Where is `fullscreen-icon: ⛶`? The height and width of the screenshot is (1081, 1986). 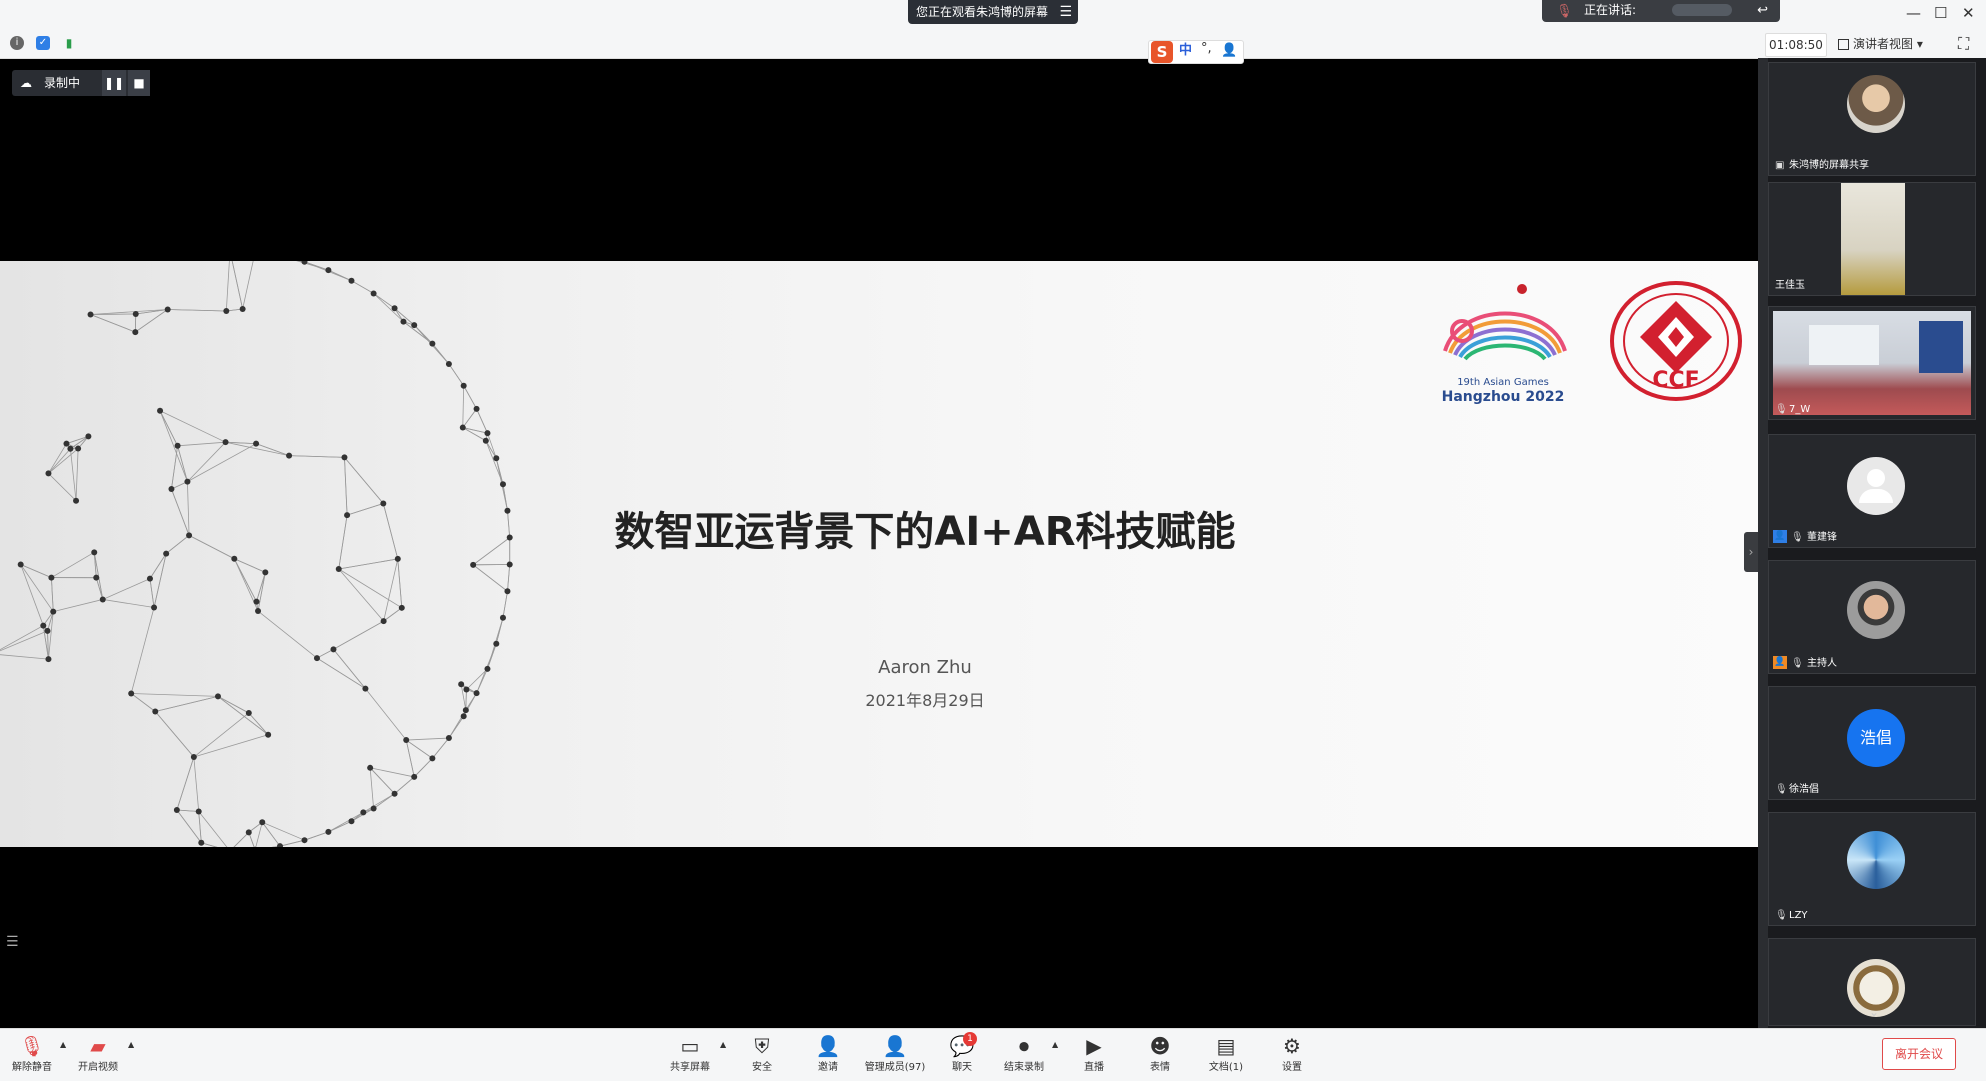 fullscreen-icon: ⛶ is located at coordinates (1963, 44).